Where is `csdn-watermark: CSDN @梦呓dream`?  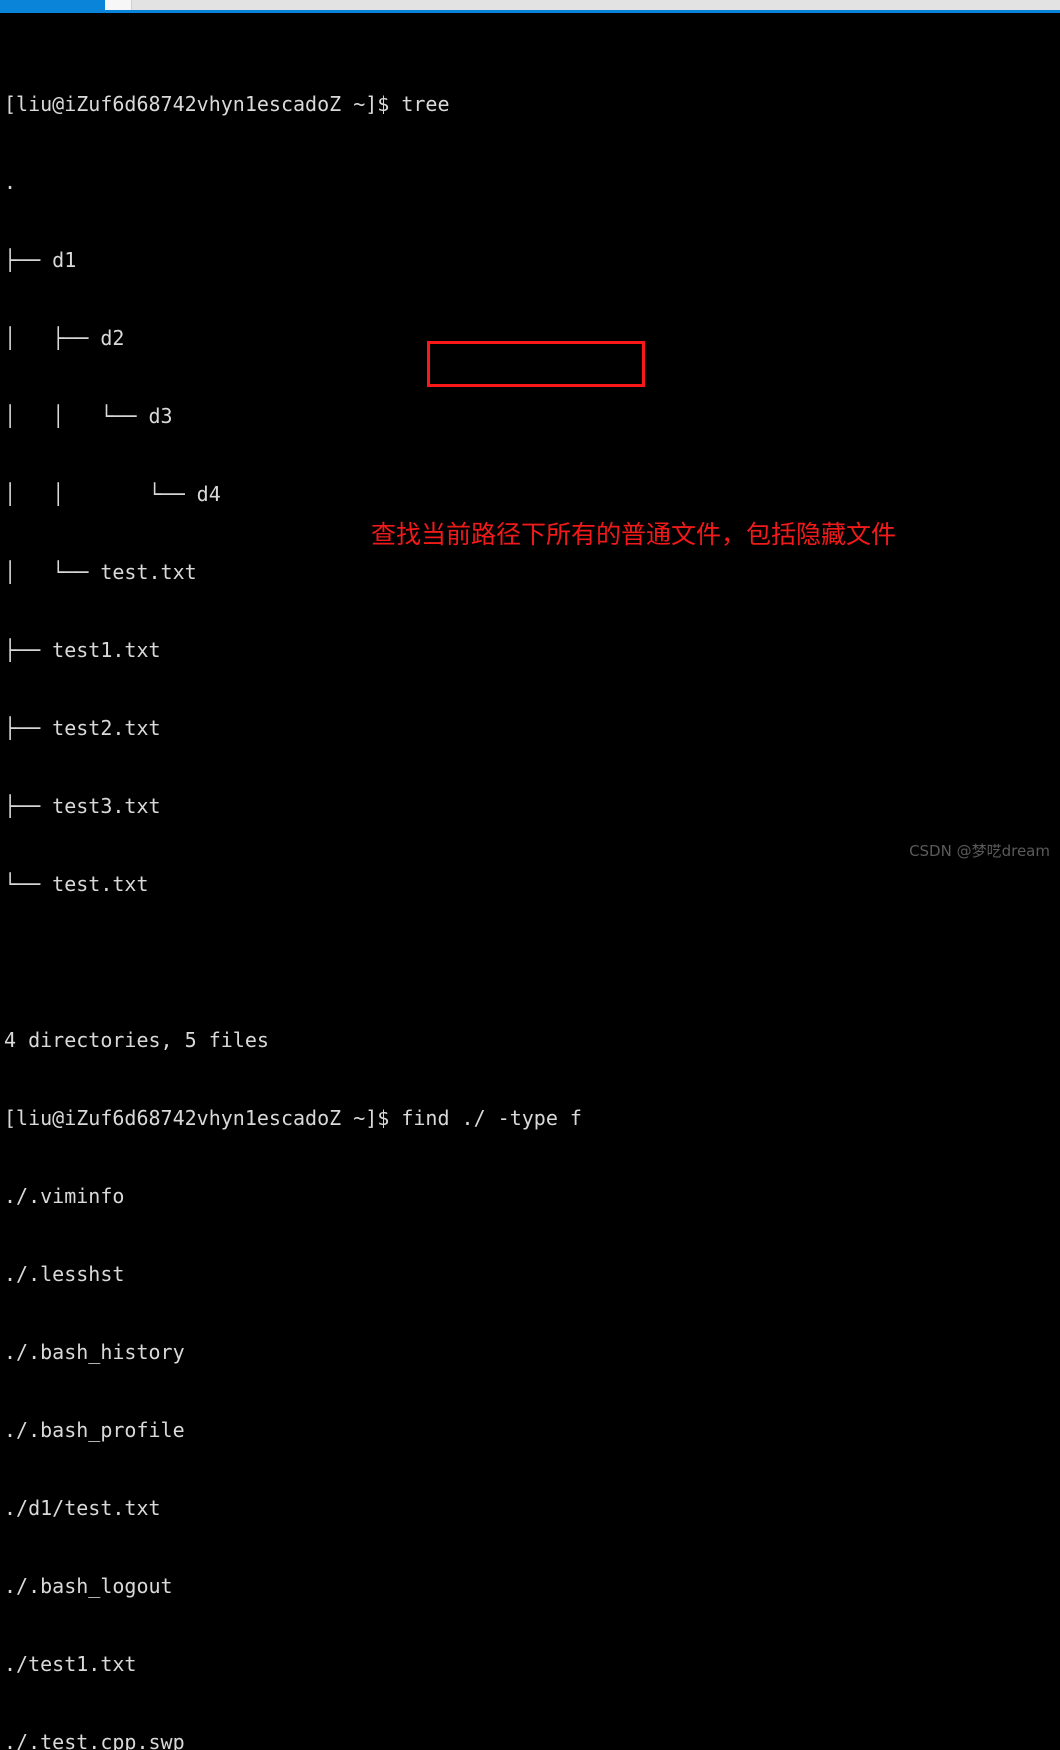 csdn-watermark: CSDN @梦呓dream is located at coordinates (979, 850).